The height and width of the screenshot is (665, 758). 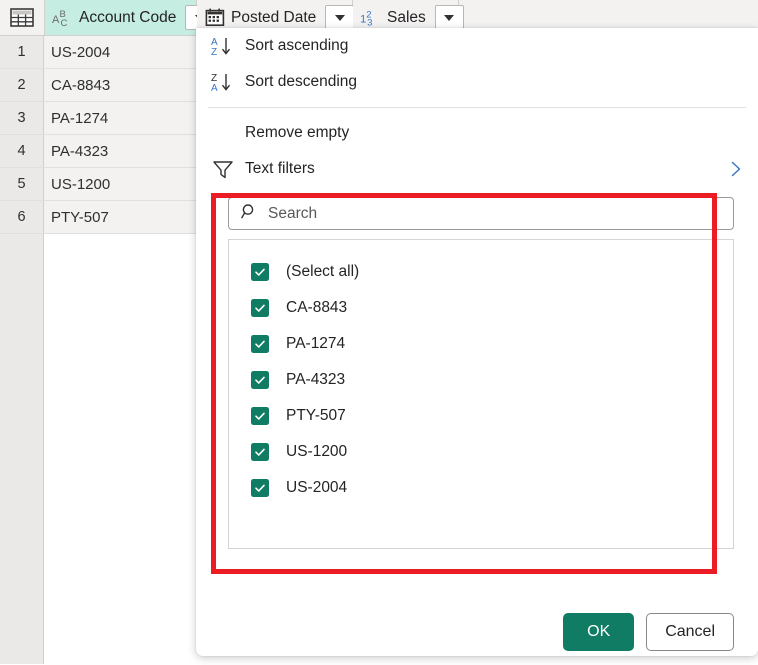 What do you see at coordinates (214, 88) in the screenshot?
I see `svg-text: A` at bounding box center [214, 88].